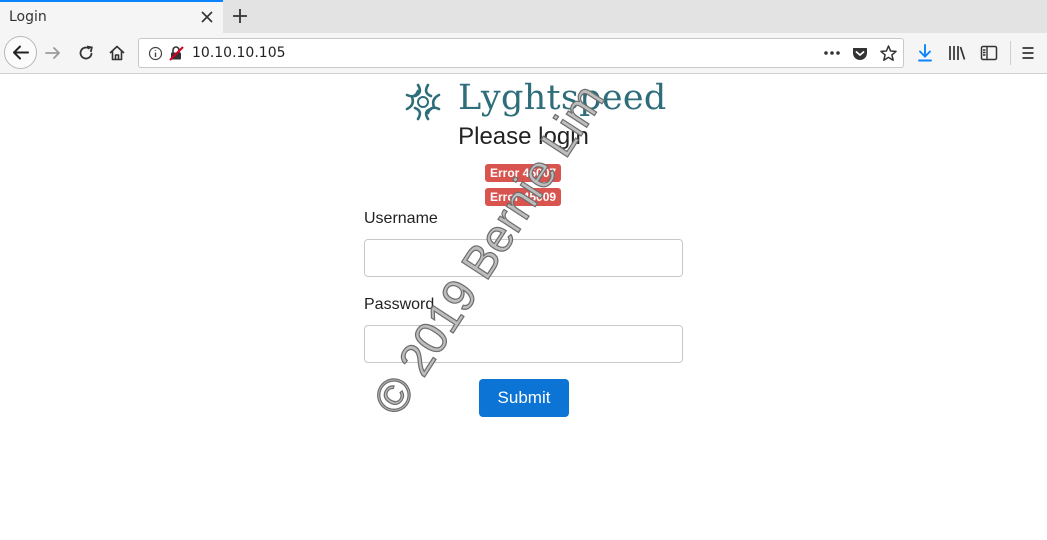  I want to click on lyghtspeed-logo-icon, so click(423, 102).